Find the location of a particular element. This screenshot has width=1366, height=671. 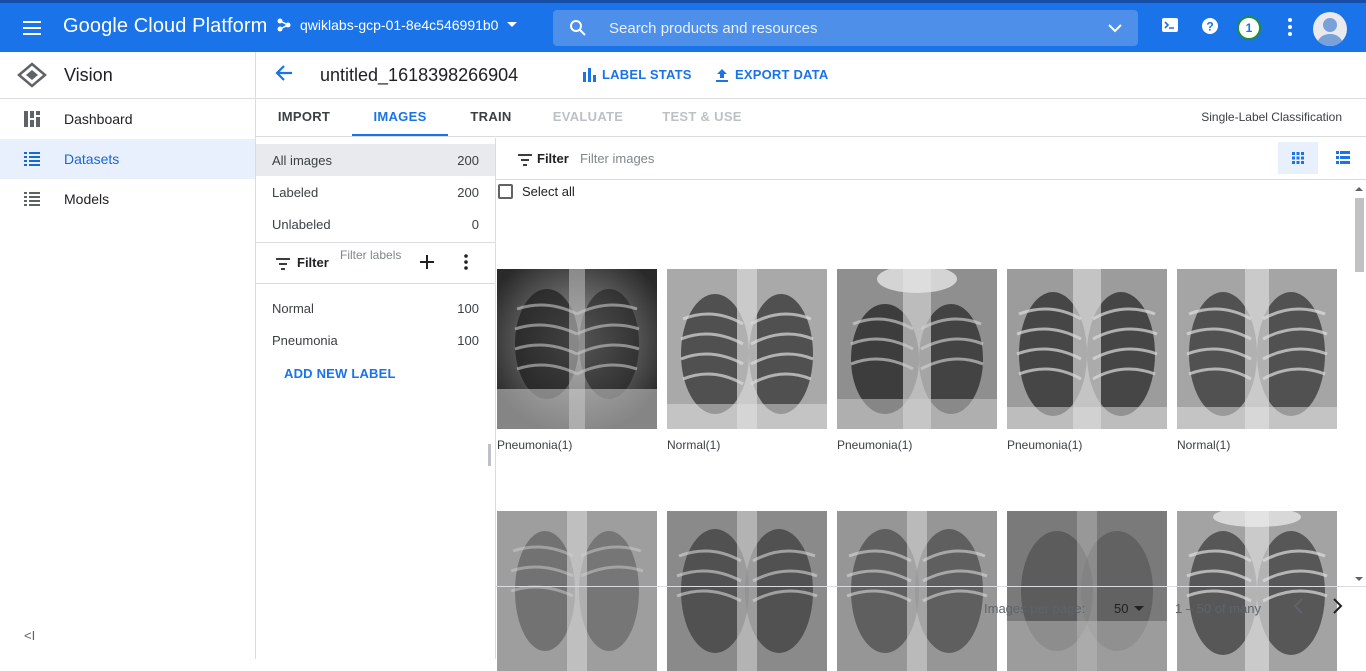

image-label: Pneumonia(1) is located at coordinates (535, 445).